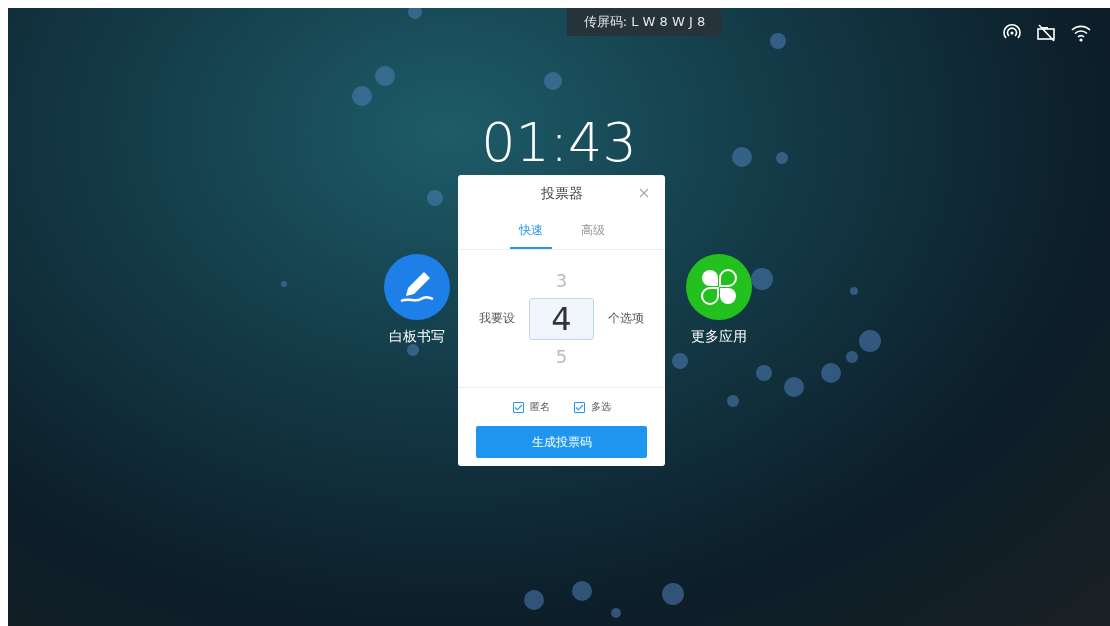 Image resolution: width=1110 pixels, height=626 pixels. I want to click on suffix-label: 个选项, so click(626, 318).